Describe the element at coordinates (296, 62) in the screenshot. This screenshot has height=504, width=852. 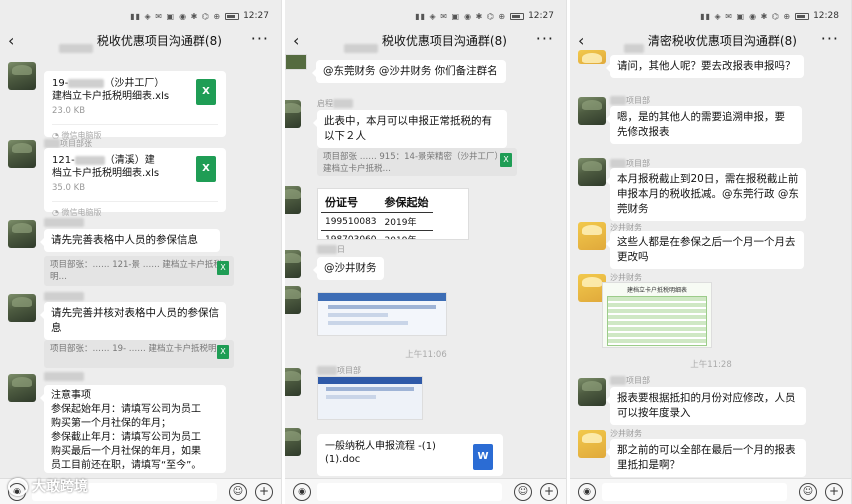
I see `image-message-fragment` at that location.